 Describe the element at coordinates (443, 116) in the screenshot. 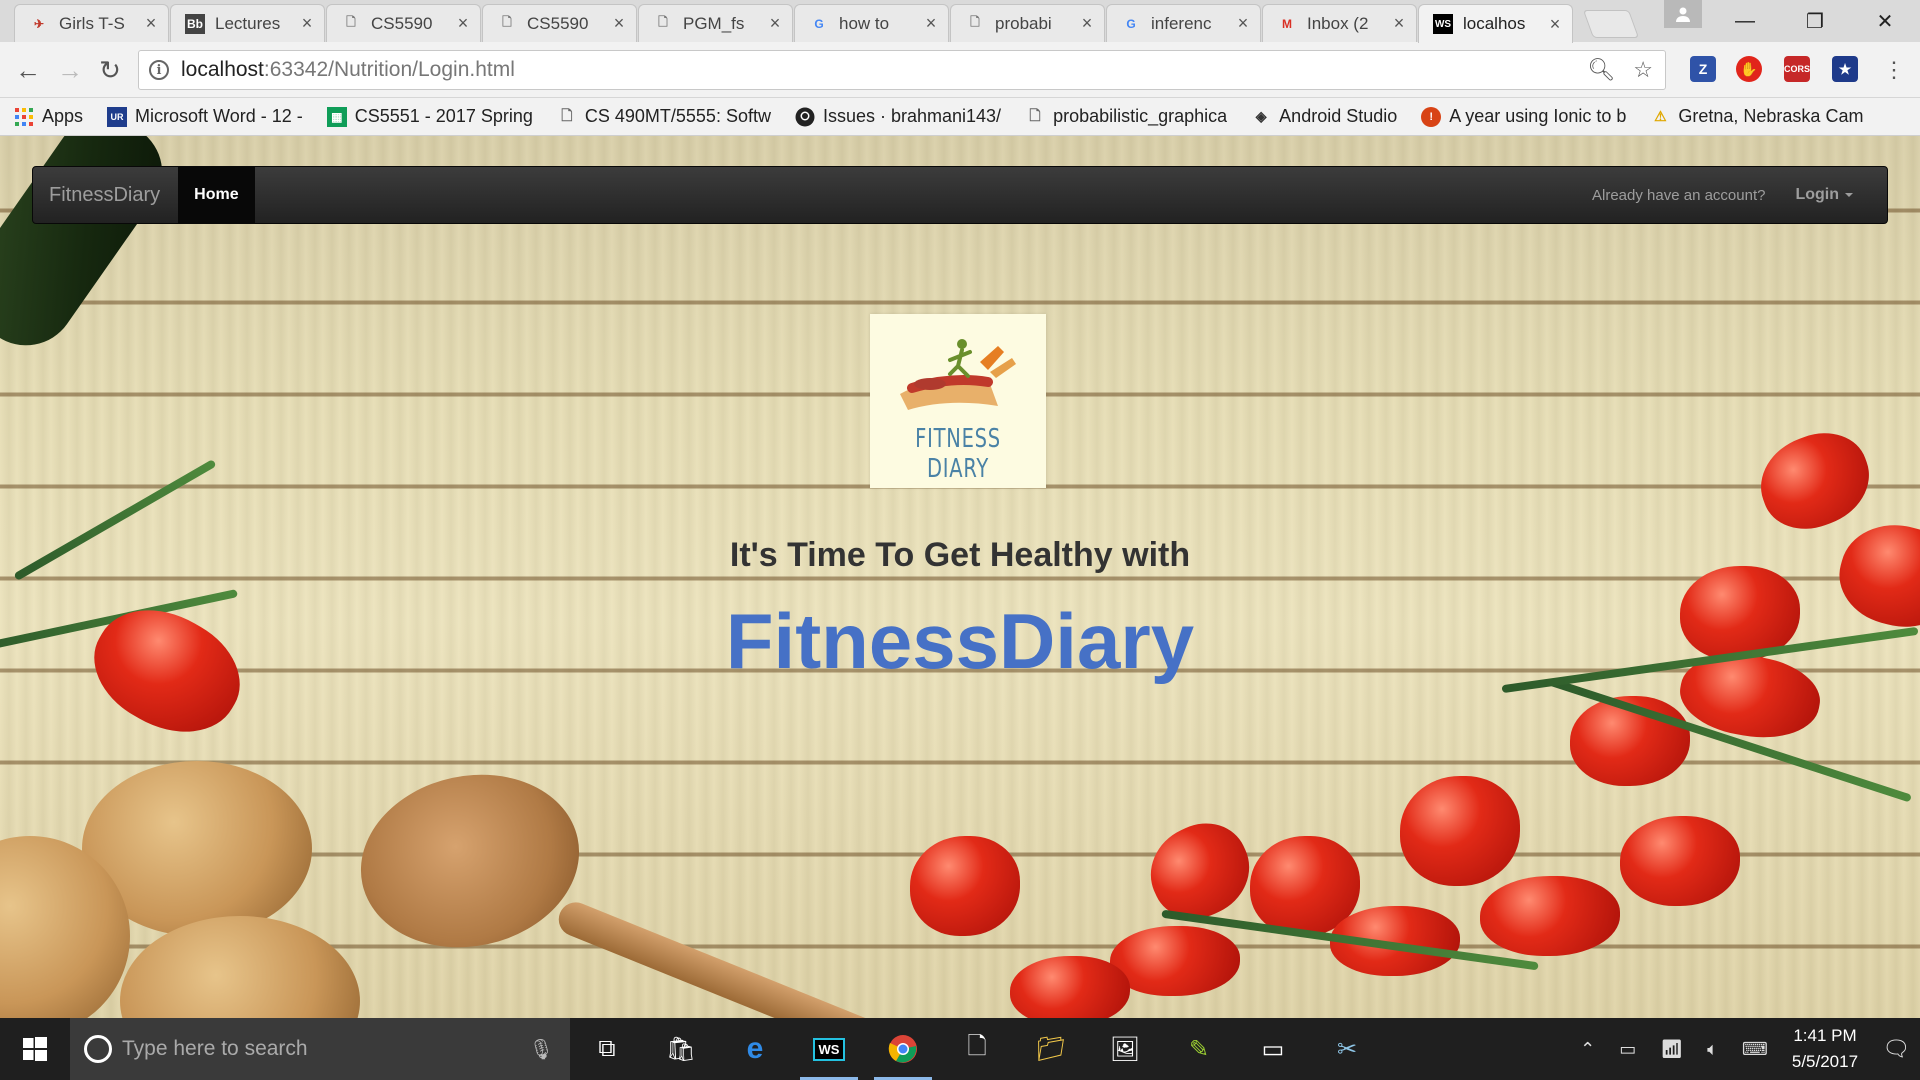

I see `bookmark-label: CS5551 - 2017 Spring` at that location.